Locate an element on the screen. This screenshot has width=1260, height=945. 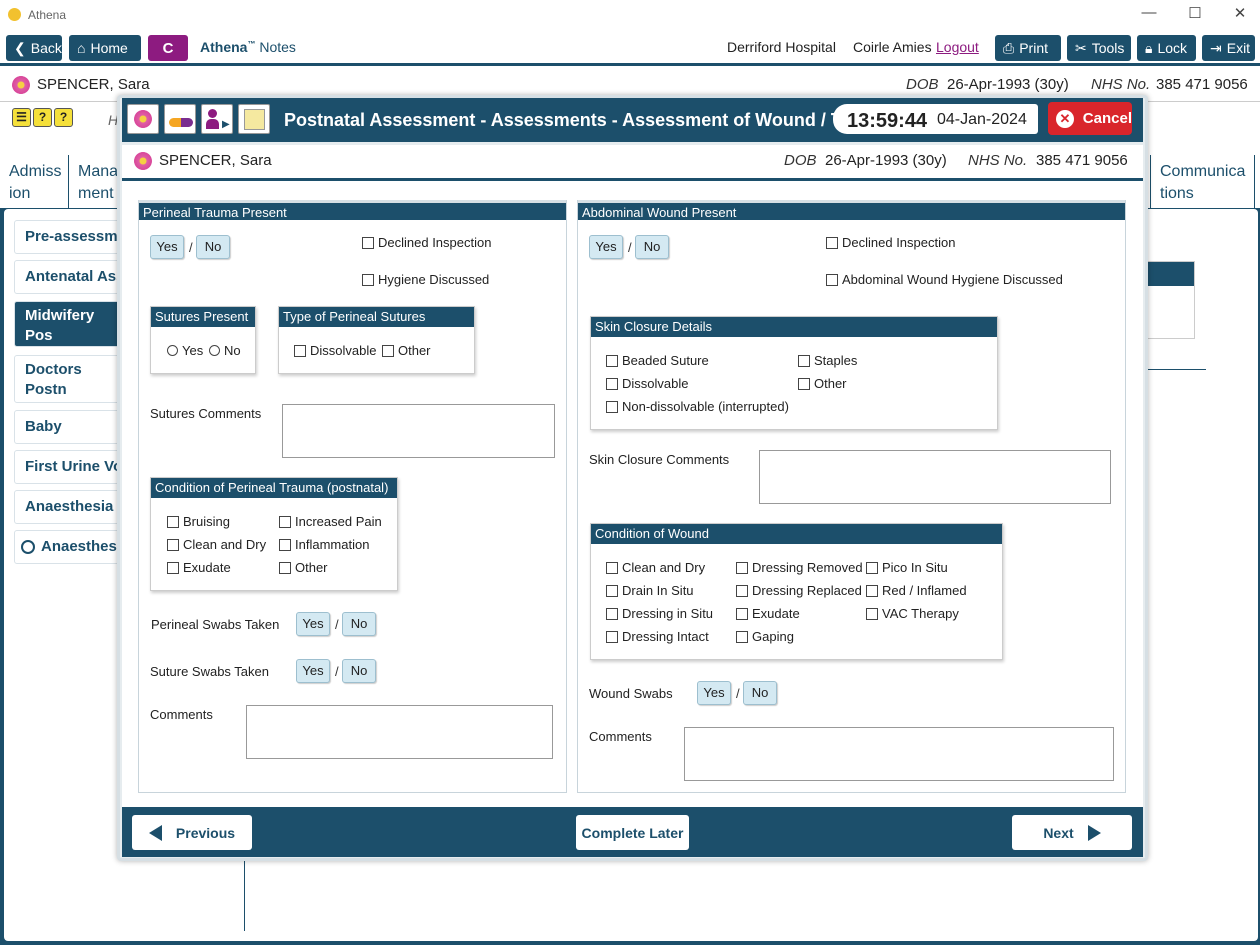
help-icon-2: ? is located at coordinates (63, 117).